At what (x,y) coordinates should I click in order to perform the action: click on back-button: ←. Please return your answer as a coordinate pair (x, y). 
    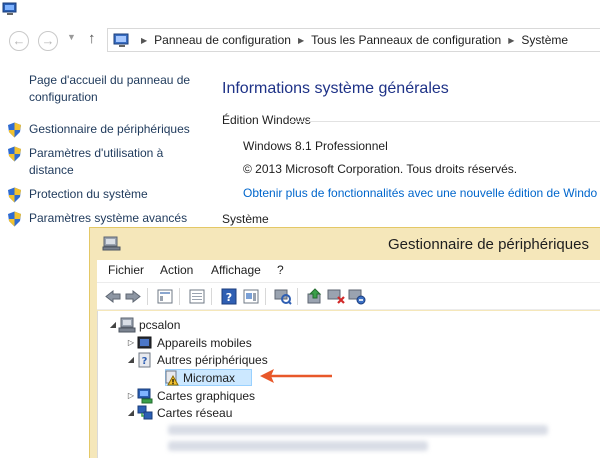
    Looking at the image, I should click on (19, 41).